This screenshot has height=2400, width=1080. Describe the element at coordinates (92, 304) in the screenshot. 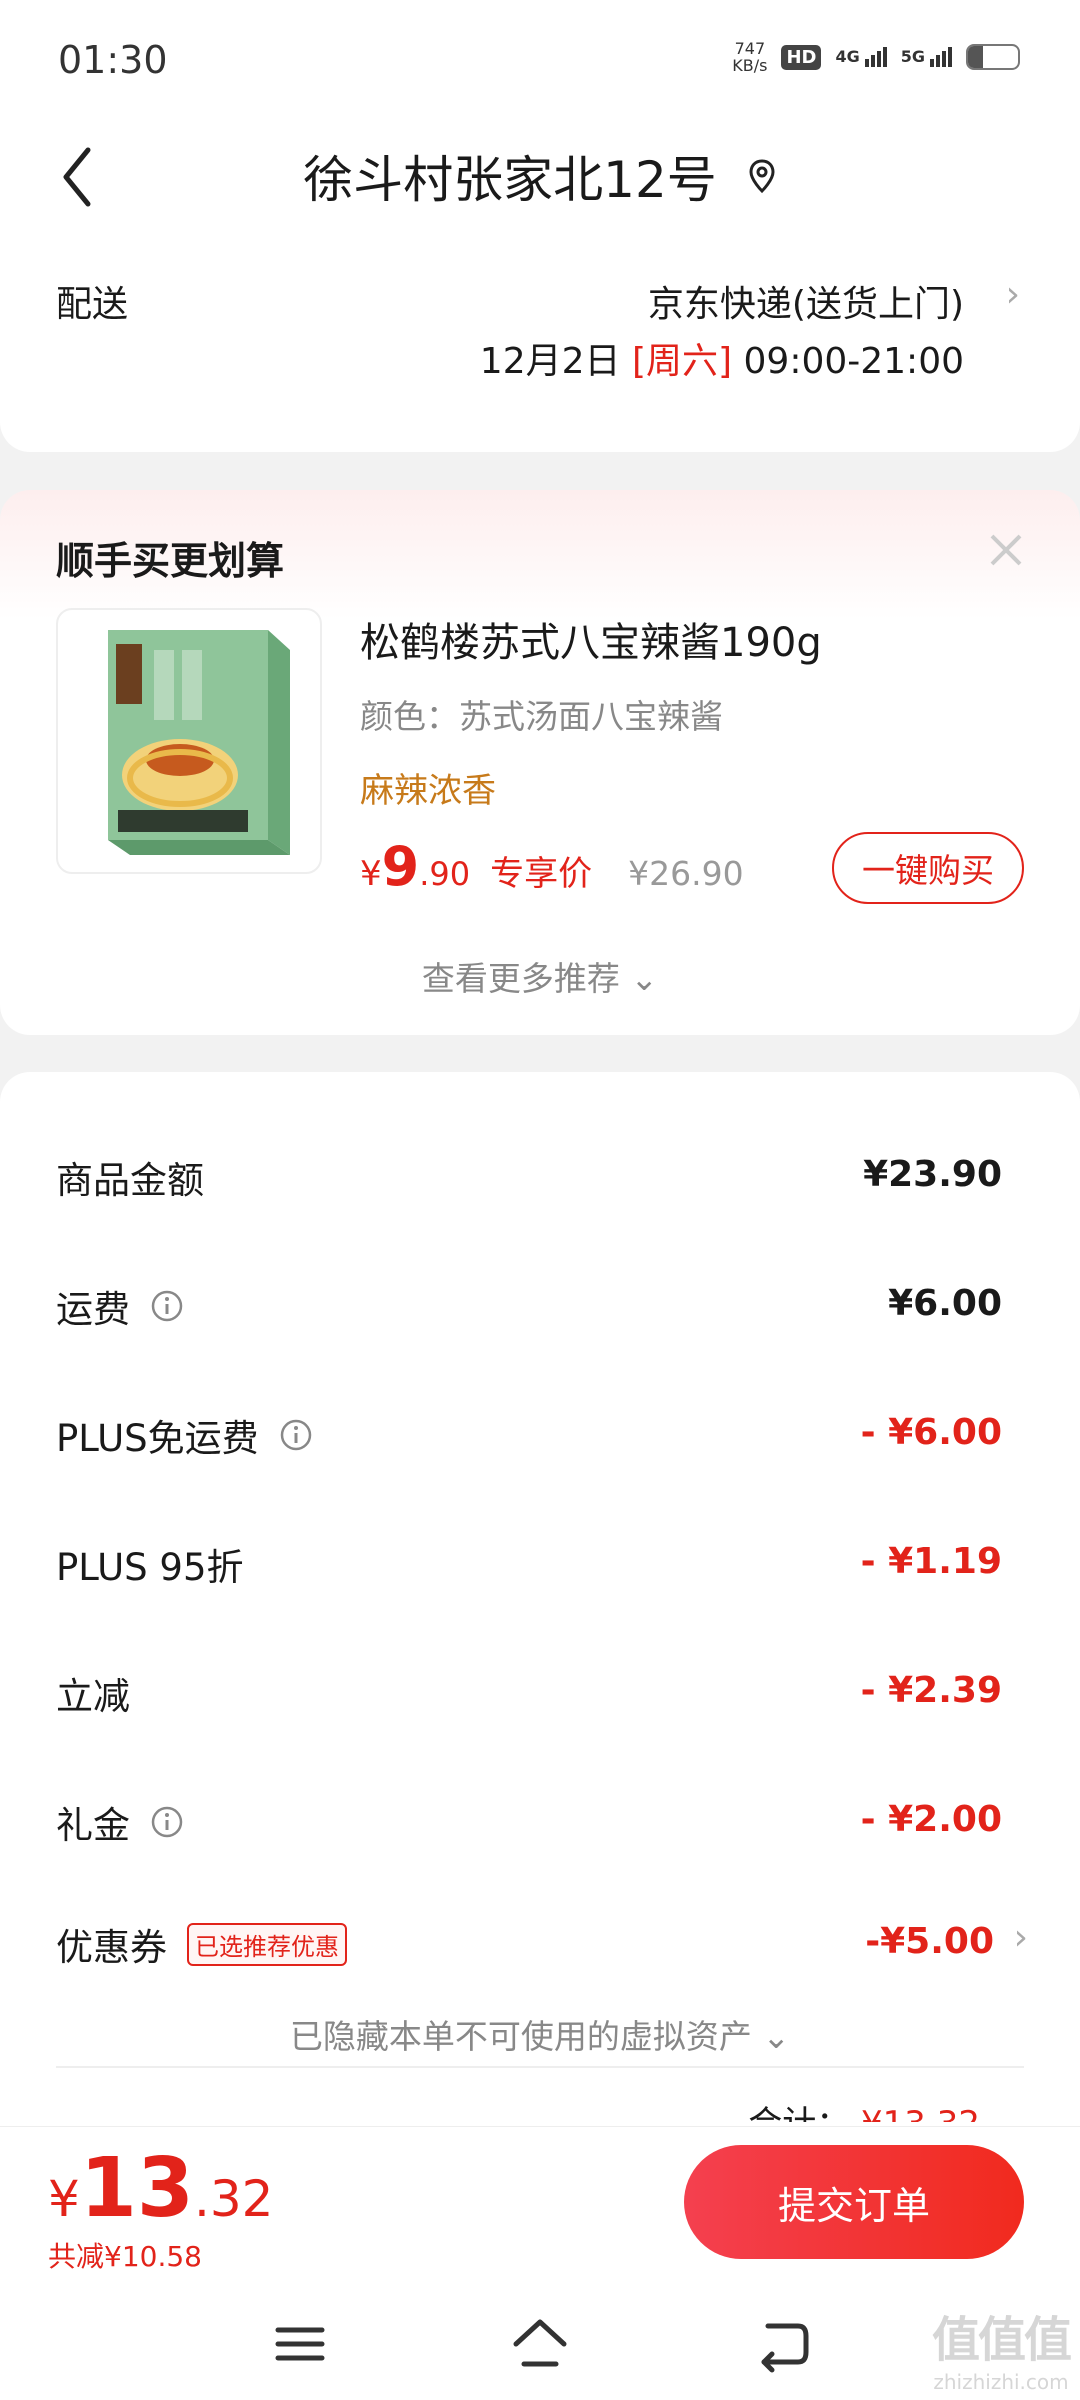

I see `delivery-label: 配送` at that location.